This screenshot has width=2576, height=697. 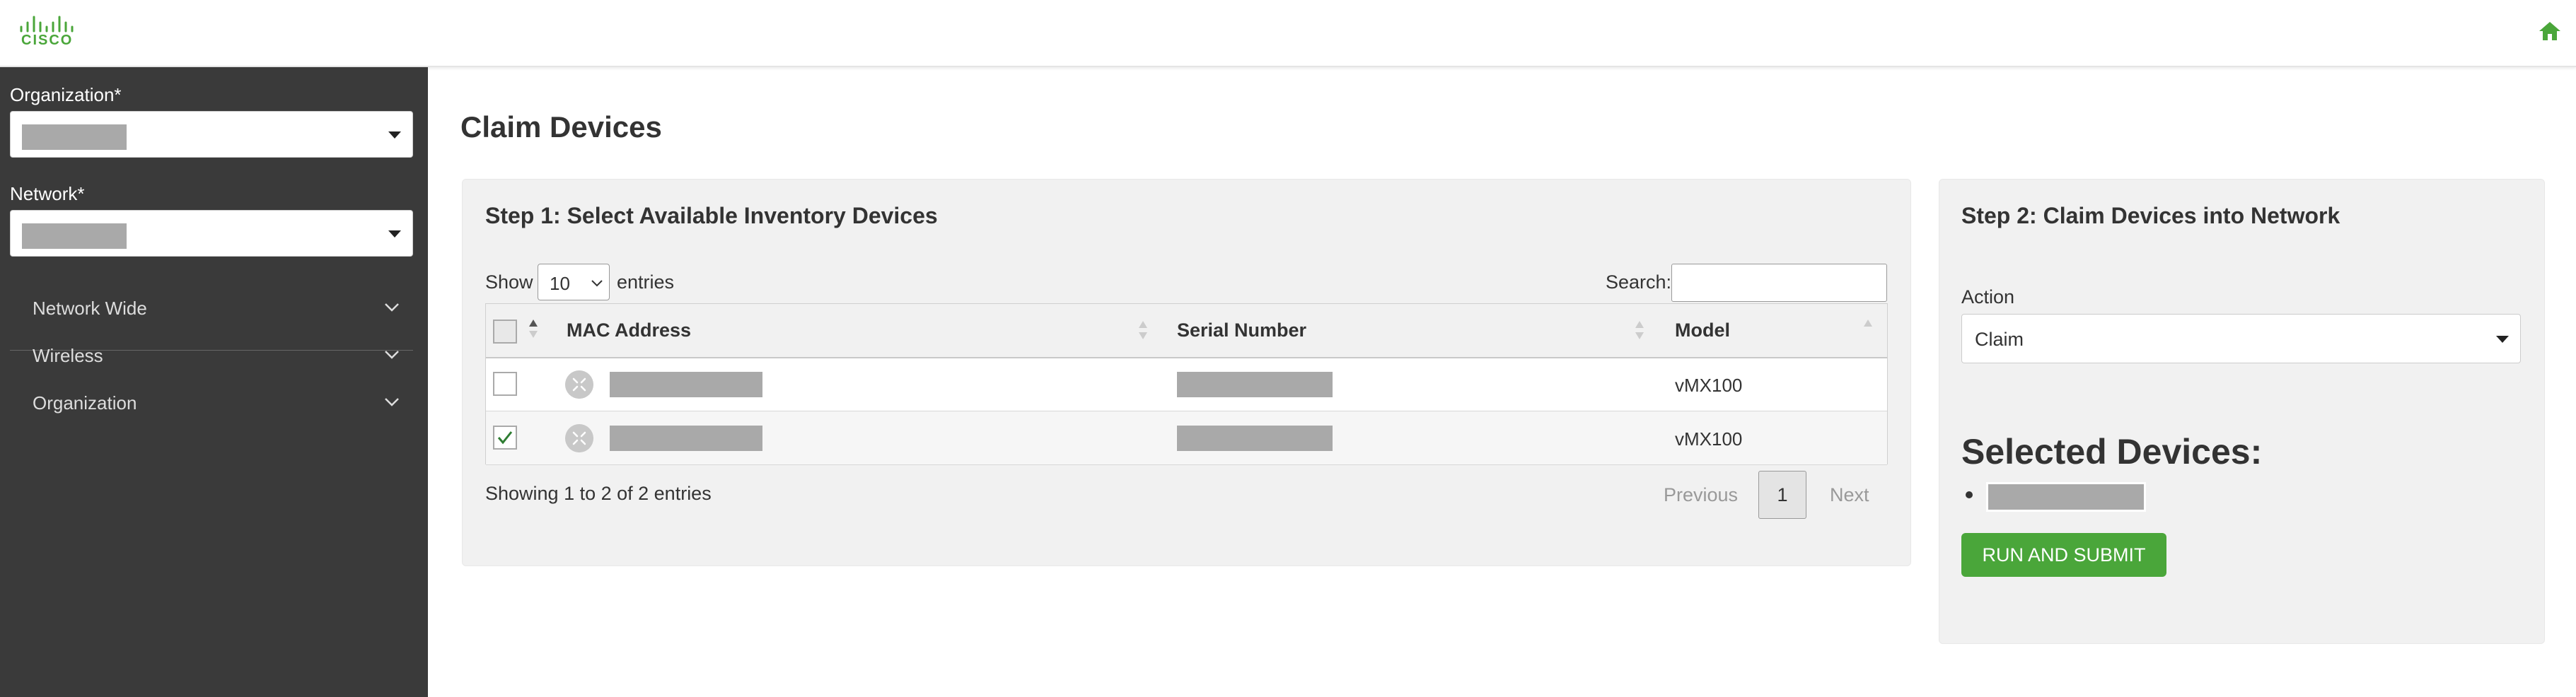 I want to click on sidebar-item-network-wide: Network Wide, so click(x=214, y=309).